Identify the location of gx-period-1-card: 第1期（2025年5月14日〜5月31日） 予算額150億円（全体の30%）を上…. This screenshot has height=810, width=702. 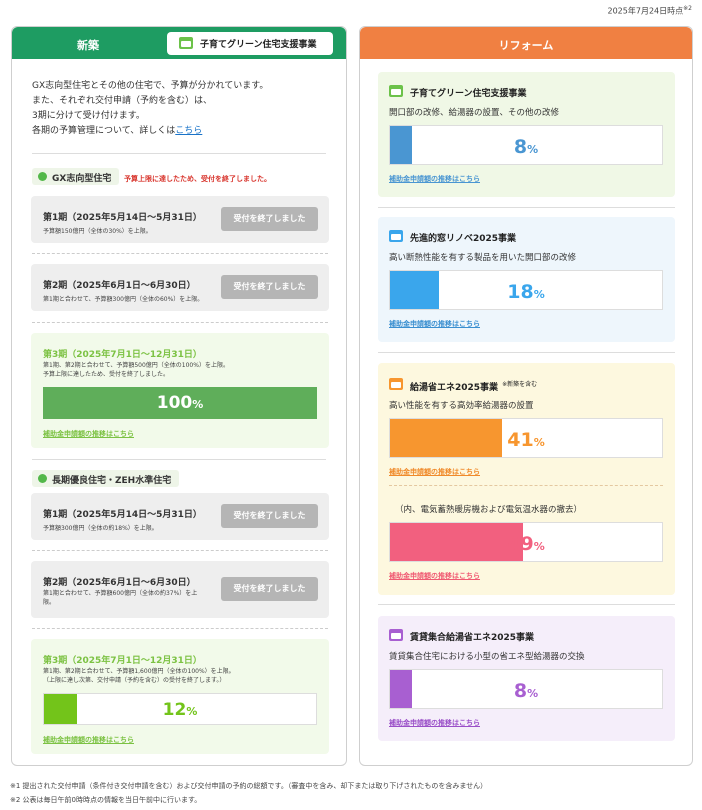
(180, 219).